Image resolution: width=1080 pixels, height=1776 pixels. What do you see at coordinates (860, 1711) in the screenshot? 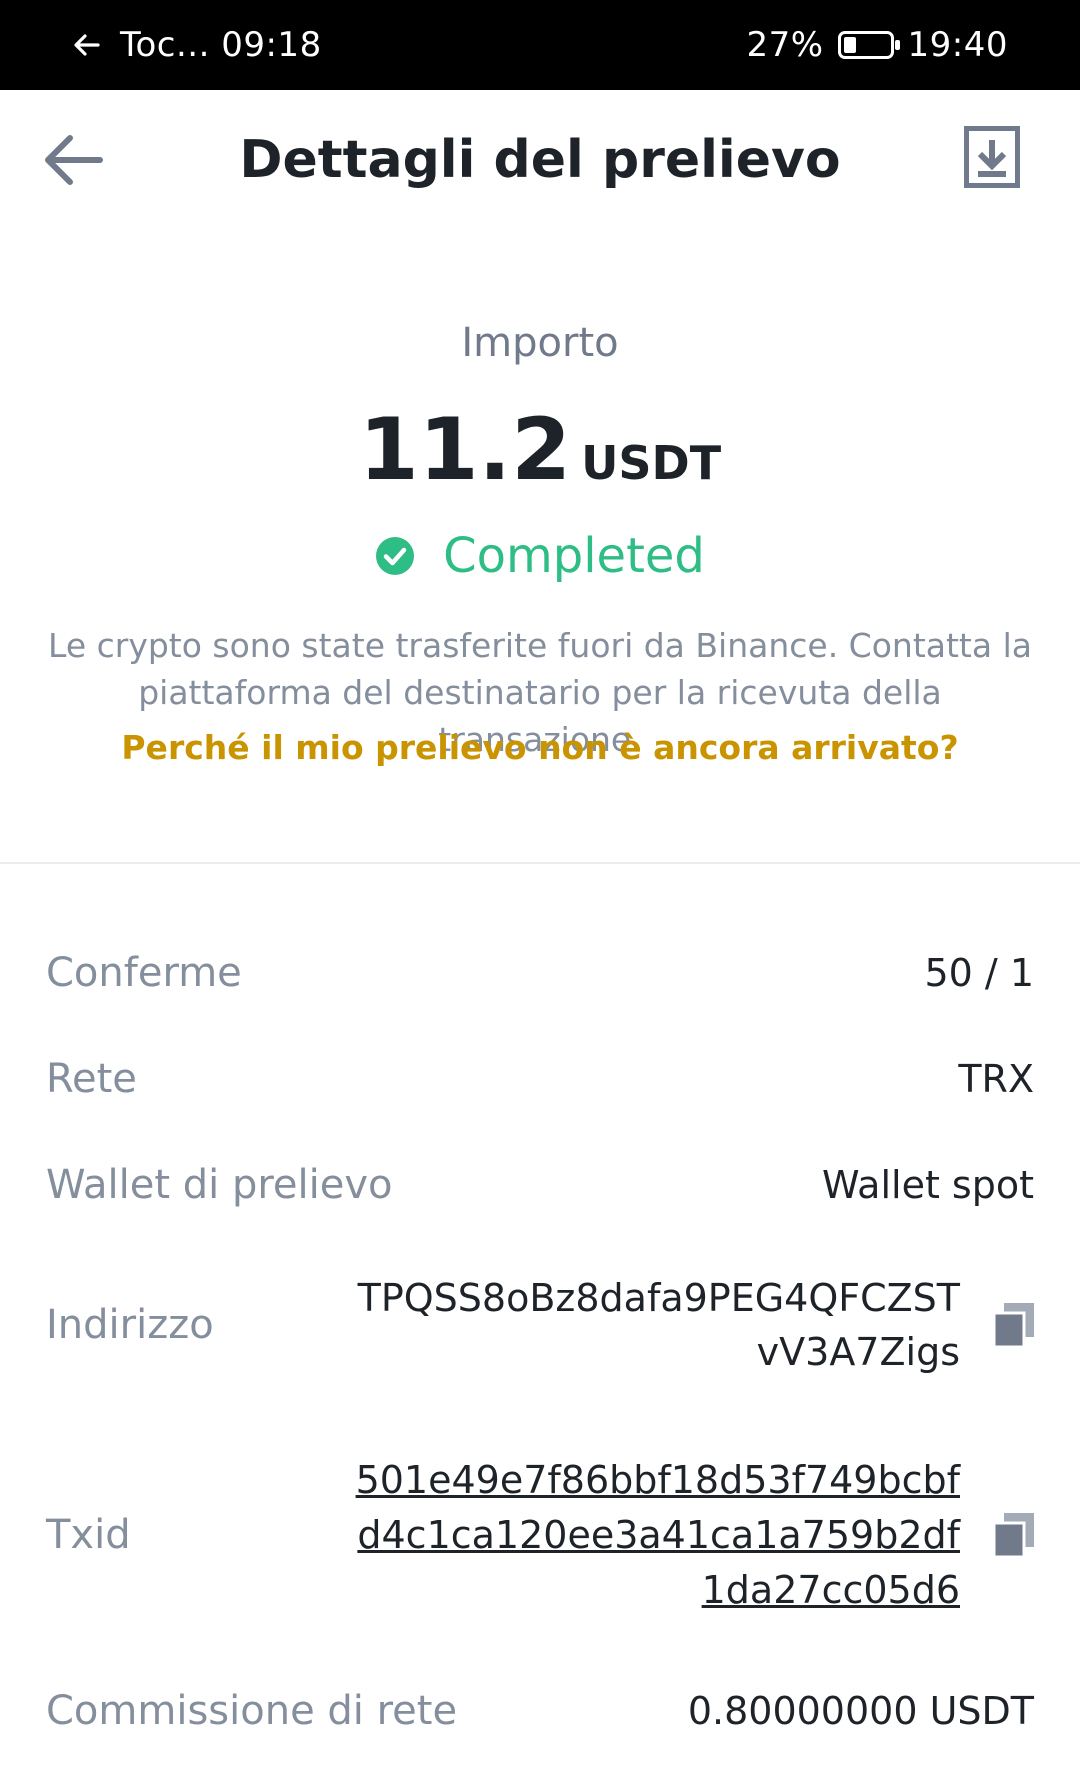
I see `fee-value: 0.80000000 USDT` at bounding box center [860, 1711].